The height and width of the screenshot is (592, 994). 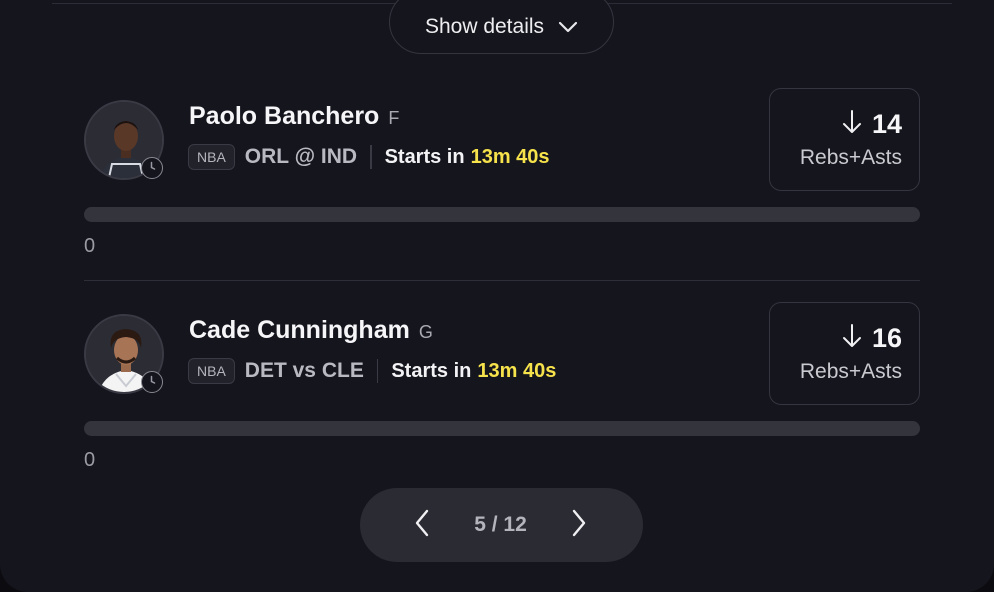 I want to click on player-position: G, so click(x=425, y=332).